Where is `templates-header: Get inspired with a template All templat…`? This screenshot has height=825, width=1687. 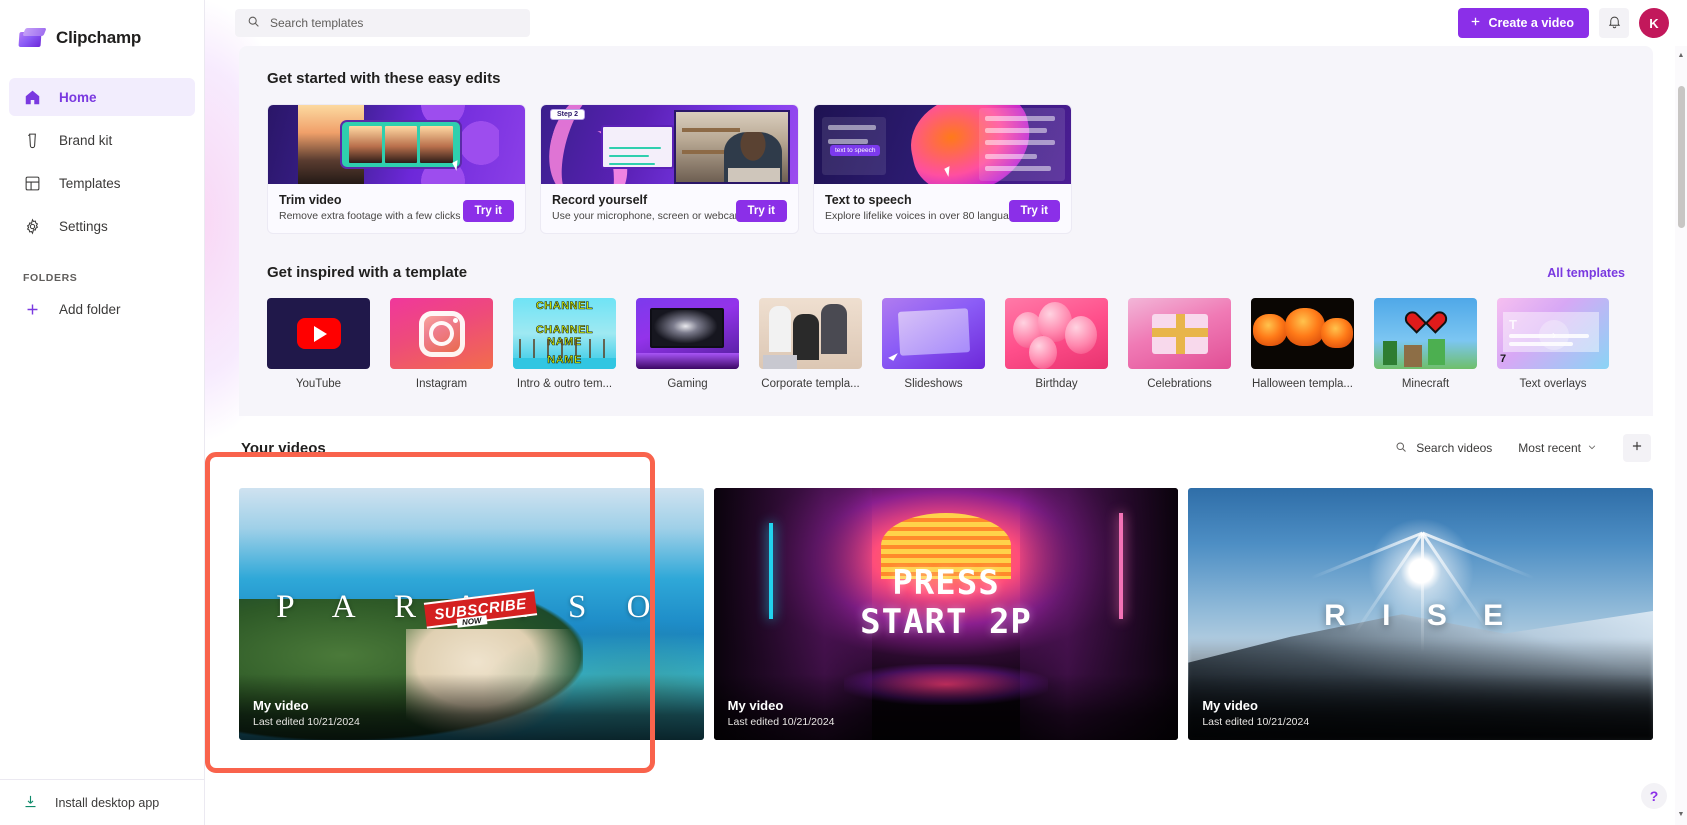
templates-header: Get inspired with a template All templat… is located at coordinates (946, 272).